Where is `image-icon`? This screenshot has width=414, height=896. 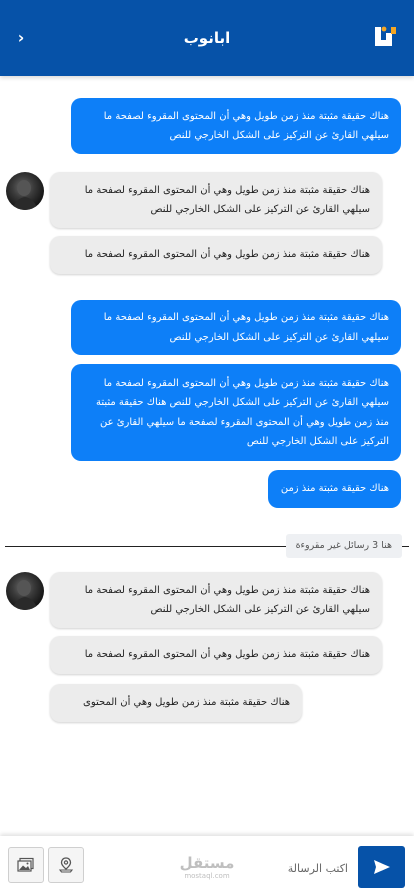 image-icon is located at coordinates (25, 864).